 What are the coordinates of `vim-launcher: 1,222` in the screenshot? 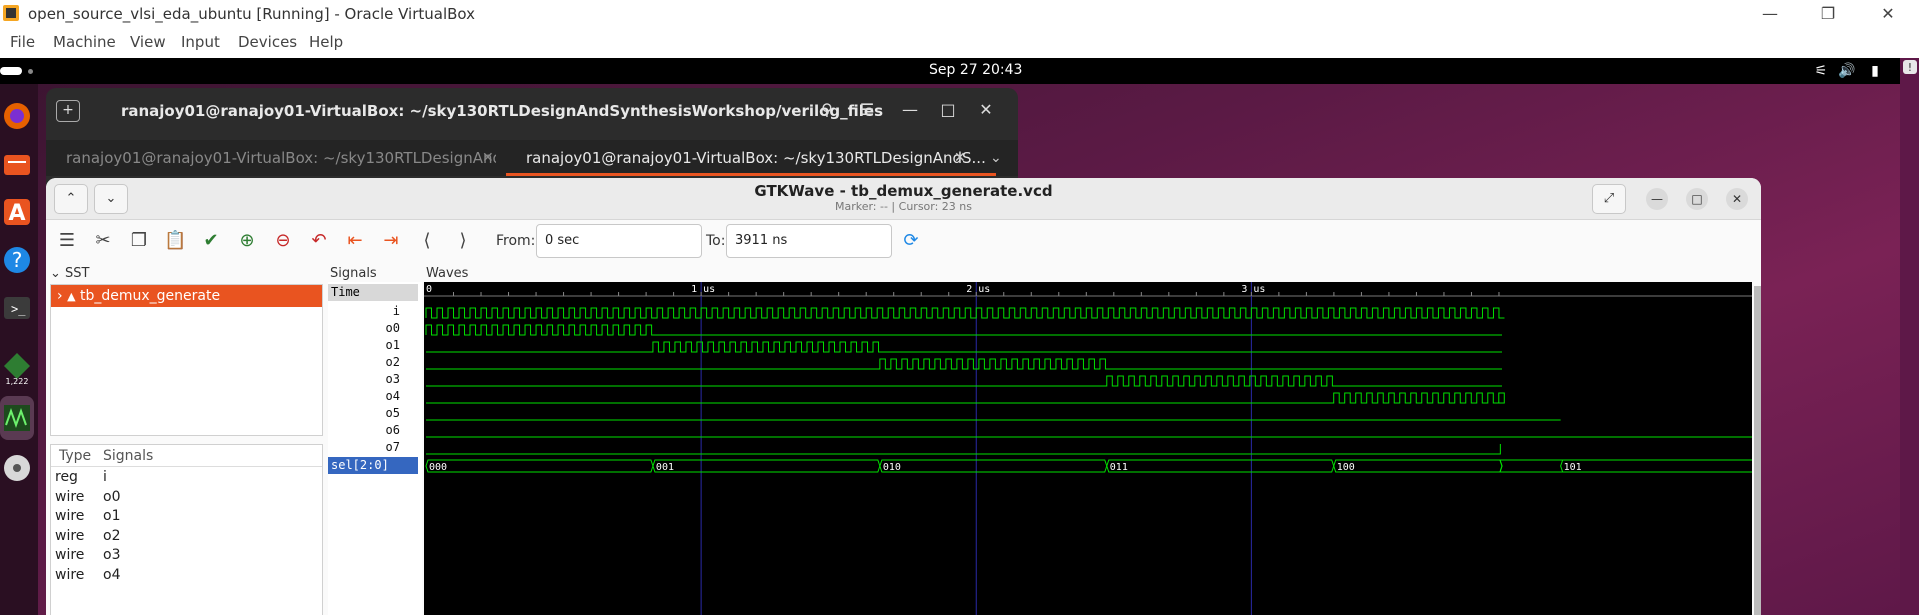 It's located at (17, 368).